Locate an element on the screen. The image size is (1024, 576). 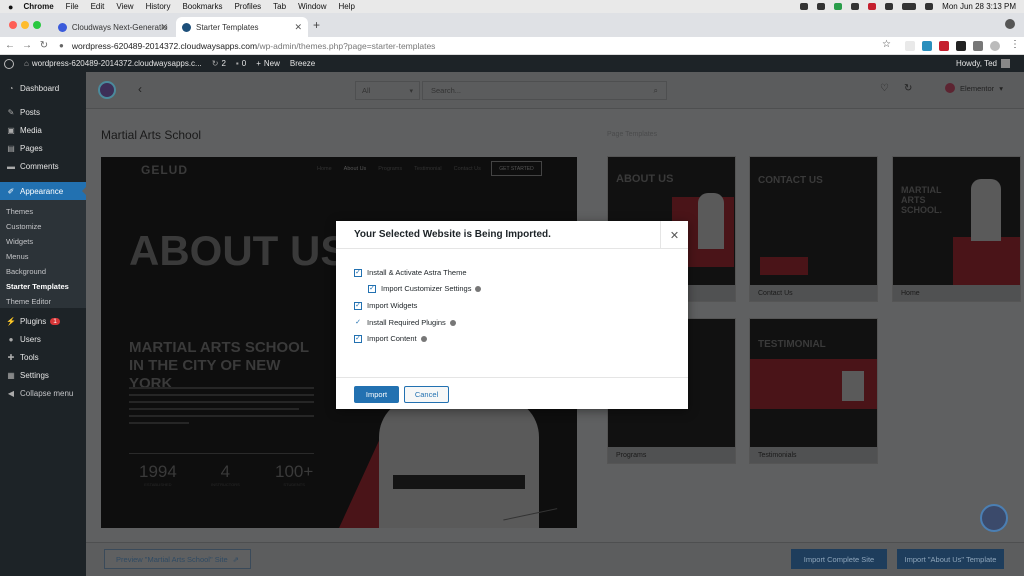
submenu-starter-templates: Starter Templates is located at coordinates (37, 286).